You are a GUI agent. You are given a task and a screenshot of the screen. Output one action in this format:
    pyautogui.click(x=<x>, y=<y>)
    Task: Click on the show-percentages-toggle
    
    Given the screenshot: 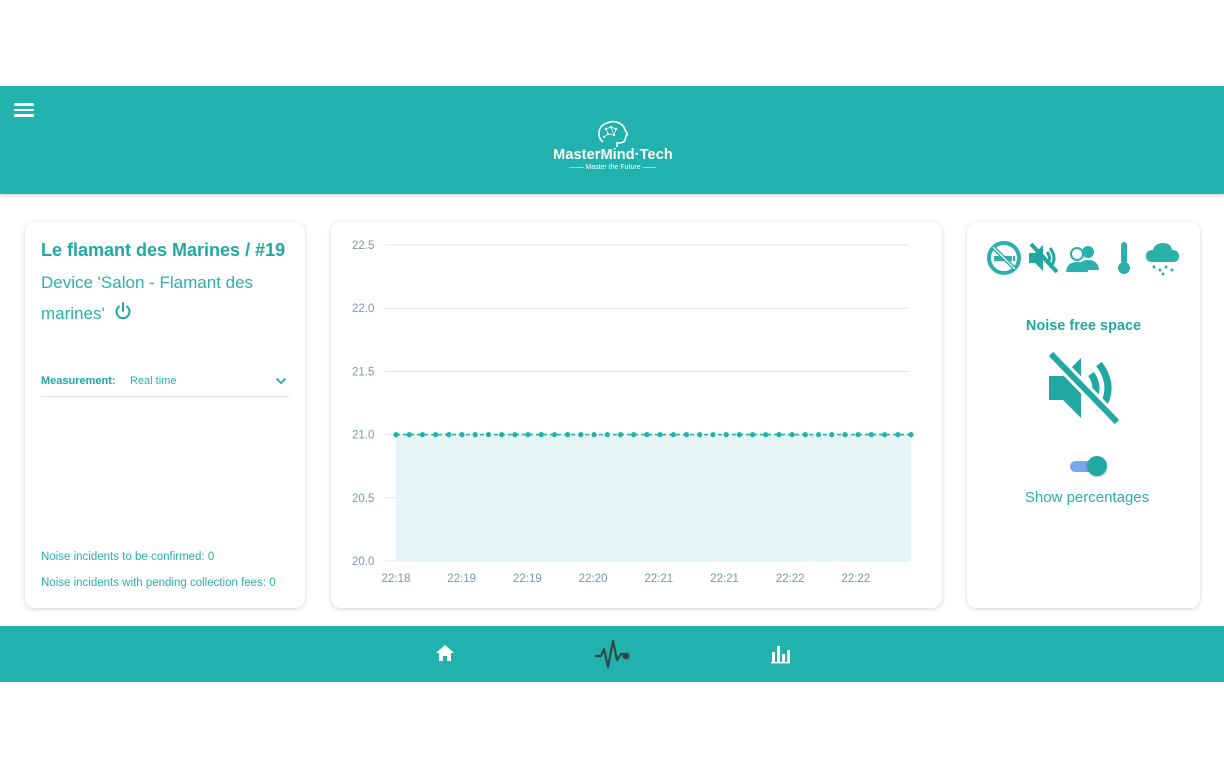 What is the action you would take?
    pyautogui.click(x=1088, y=466)
    